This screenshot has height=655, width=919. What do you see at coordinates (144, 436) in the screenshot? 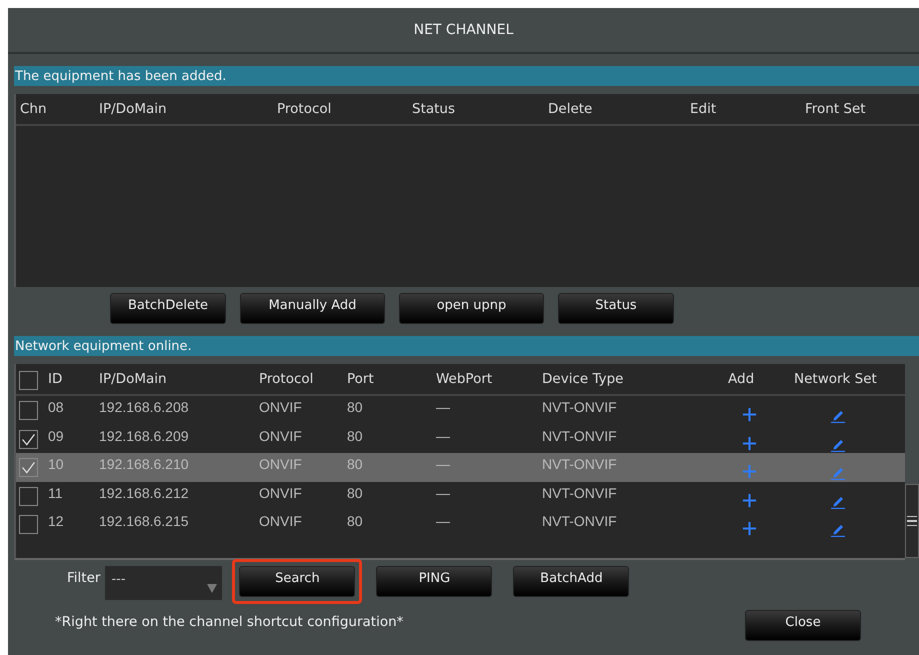
I see `table-cell-text: 192.168.6.209` at bounding box center [144, 436].